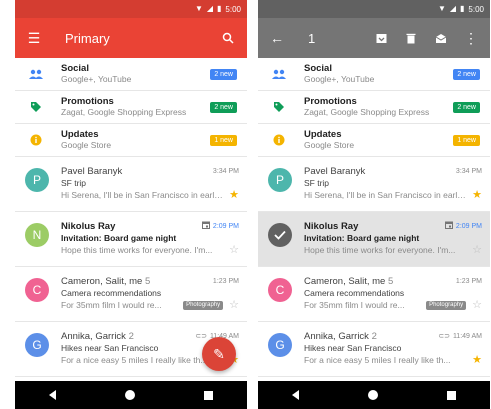 The width and height of the screenshot is (491, 409). Describe the element at coordinates (228, 38) in the screenshot. I see `search-icon` at that location.